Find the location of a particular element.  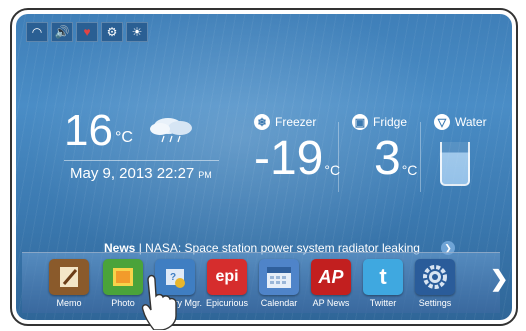

light-icon: ☀ is located at coordinates (137, 32).